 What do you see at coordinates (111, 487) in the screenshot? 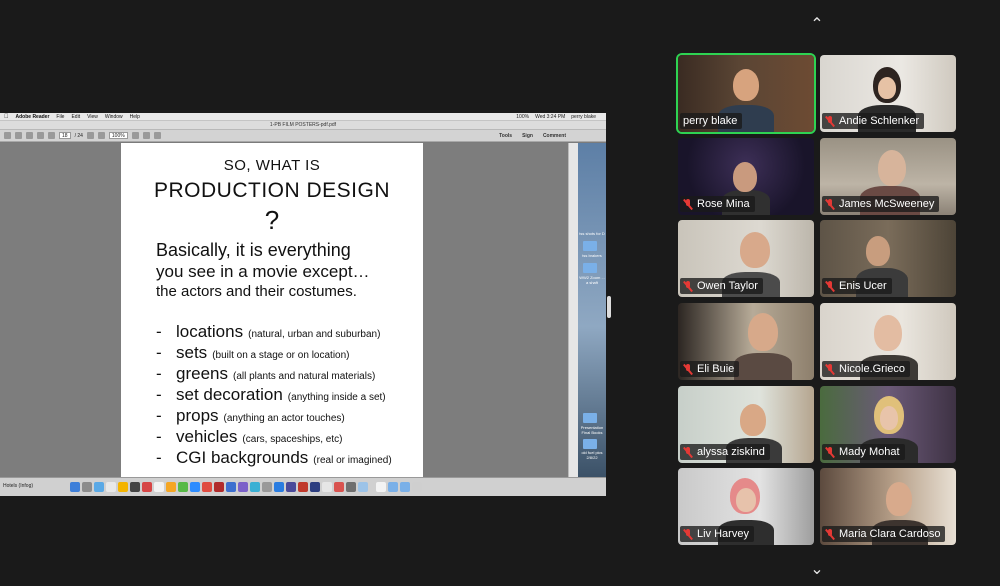
I see `chrome-icon` at bounding box center [111, 487].